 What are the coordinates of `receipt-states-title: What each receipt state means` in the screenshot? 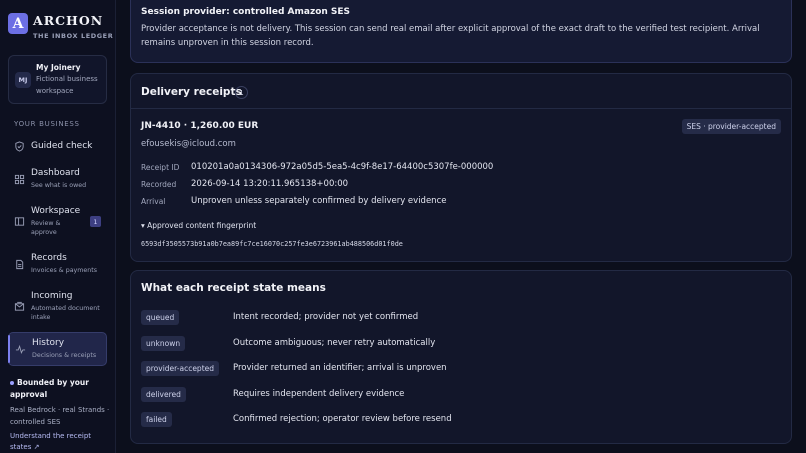 It's located at (233, 288).